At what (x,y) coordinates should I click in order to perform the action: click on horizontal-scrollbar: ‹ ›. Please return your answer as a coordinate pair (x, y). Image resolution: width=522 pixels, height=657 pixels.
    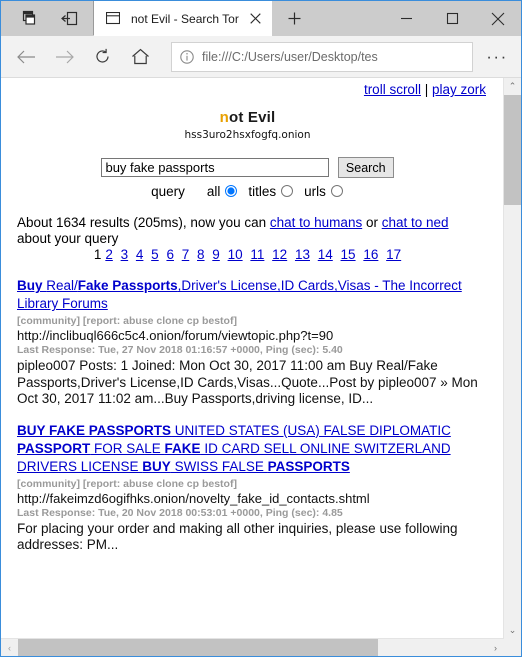
    Looking at the image, I should click on (252, 647).